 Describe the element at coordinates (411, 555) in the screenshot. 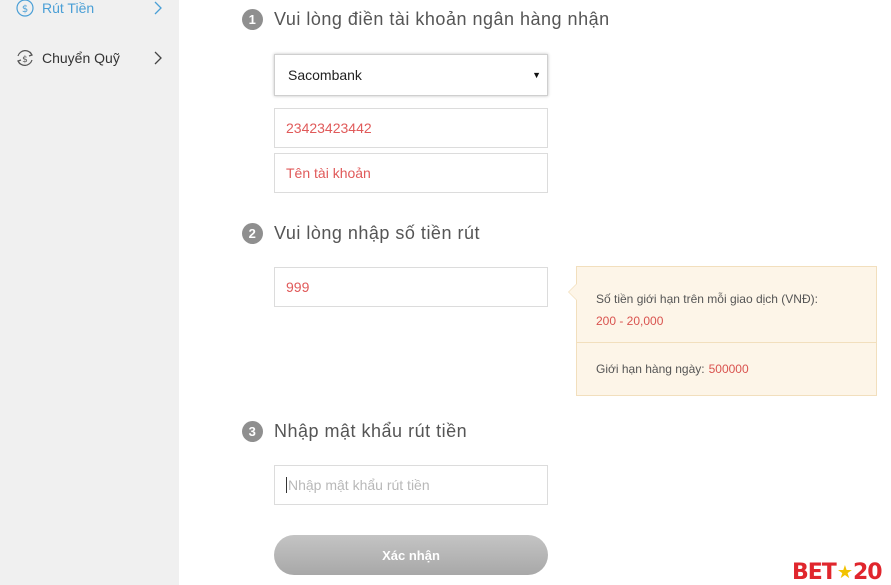

I see `confirm-button: Xác nhận` at that location.